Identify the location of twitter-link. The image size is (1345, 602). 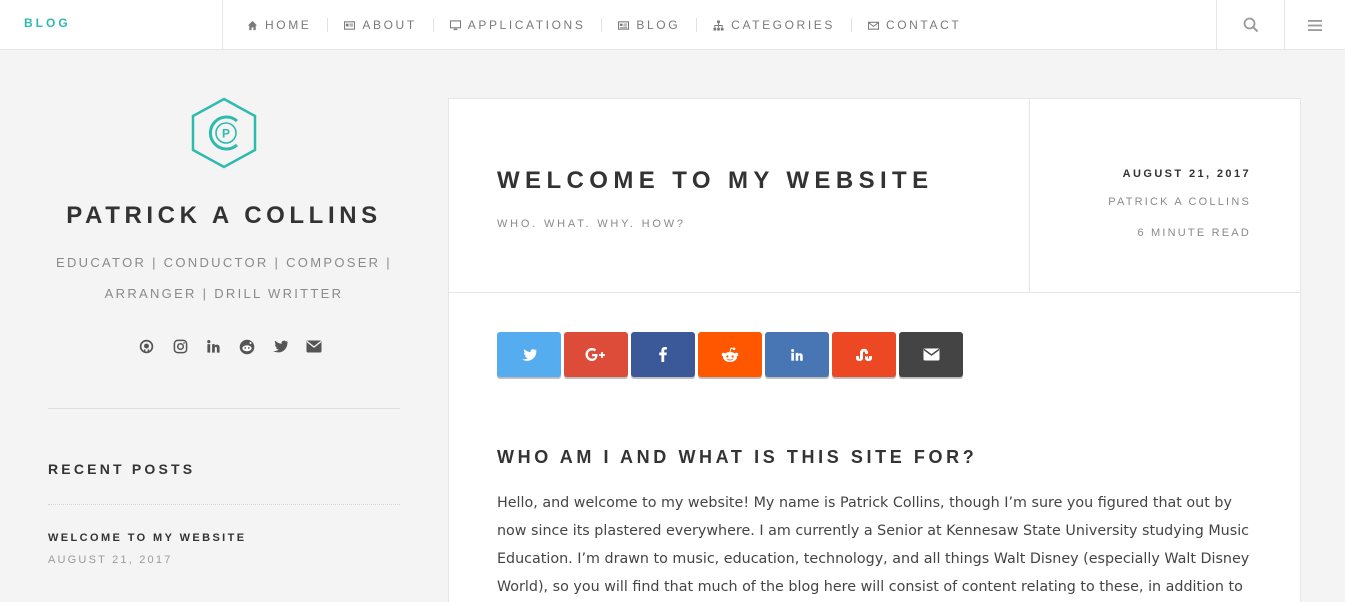
(281, 346).